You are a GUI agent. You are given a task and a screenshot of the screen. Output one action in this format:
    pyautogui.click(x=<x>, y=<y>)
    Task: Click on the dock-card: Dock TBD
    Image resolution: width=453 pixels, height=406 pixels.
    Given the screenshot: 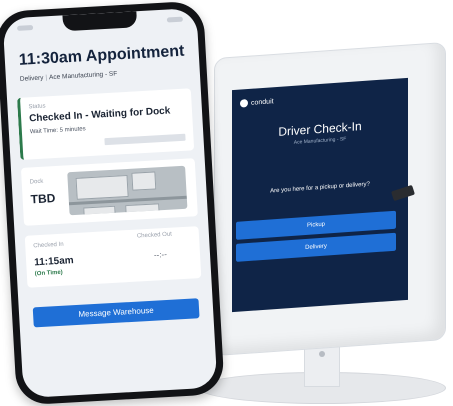 What is the action you would take?
    pyautogui.click(x=109, y=192)
    